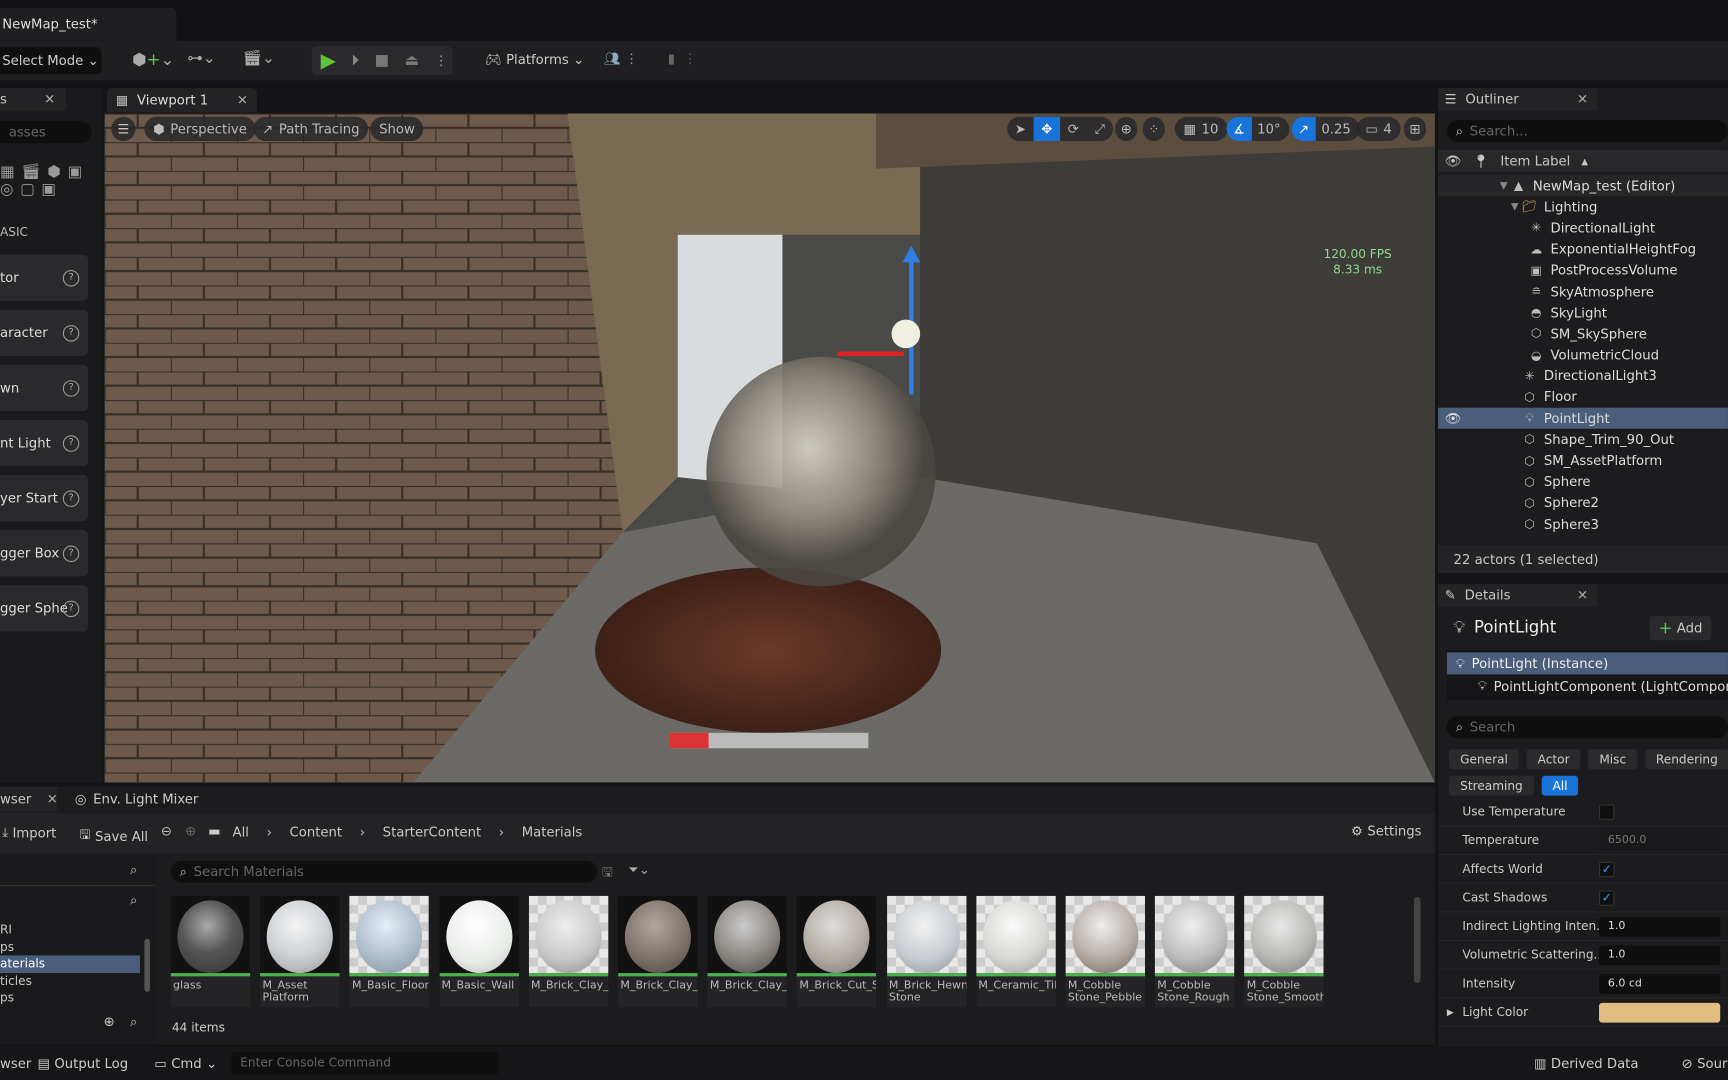 This screenshot has height=1080, width=1728. Describe the element at coordinates (44, 498) in the screenshot. I see `place-actor-item: yer Start?` at that location.